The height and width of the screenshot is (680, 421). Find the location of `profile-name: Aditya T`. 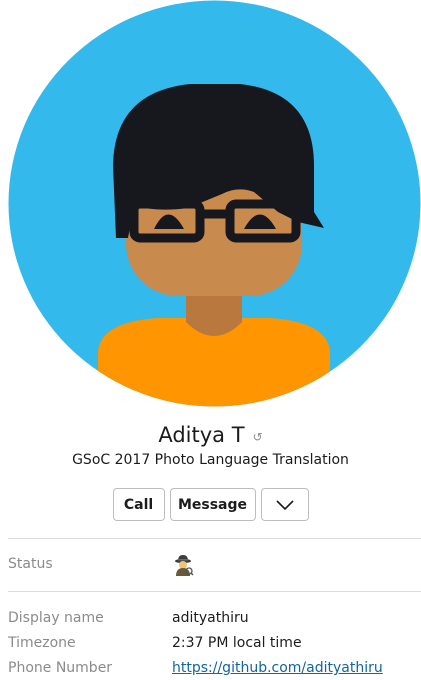

profile-name: Aditya T is located at coordinates (201, 435).